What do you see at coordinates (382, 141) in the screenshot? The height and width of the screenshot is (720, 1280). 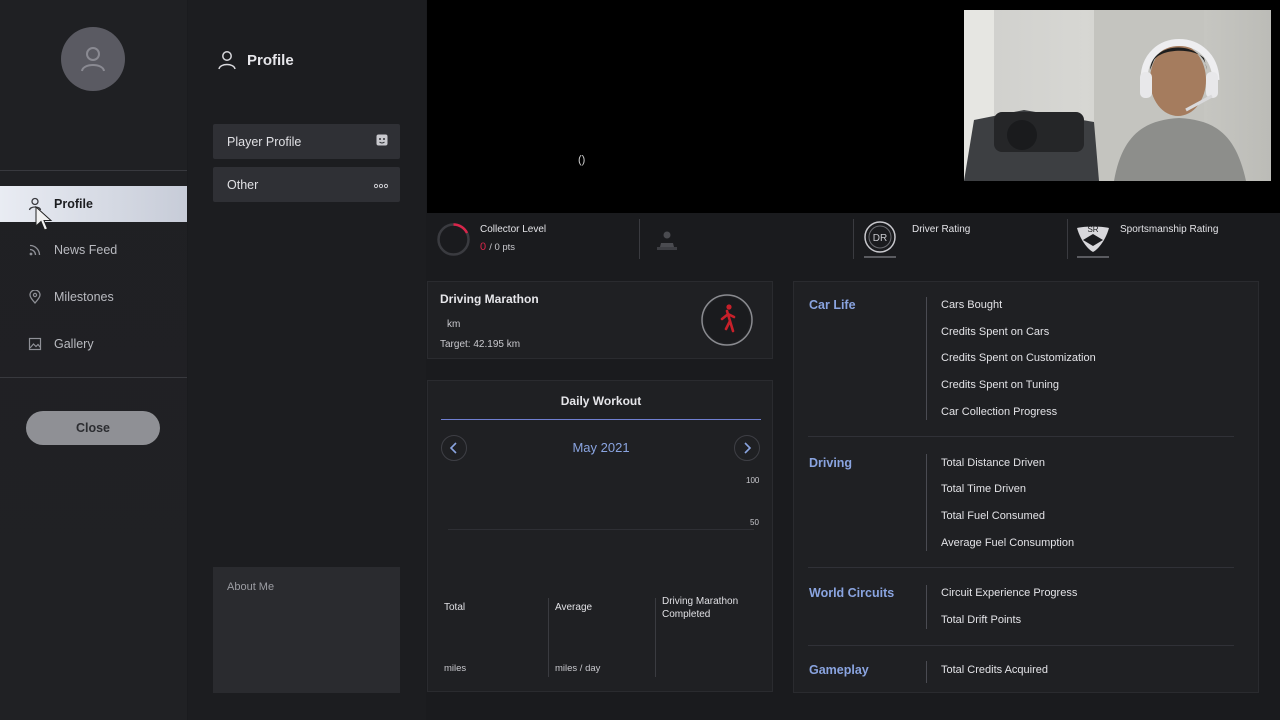 I see `face-icon` at bounding box center [382, 141].